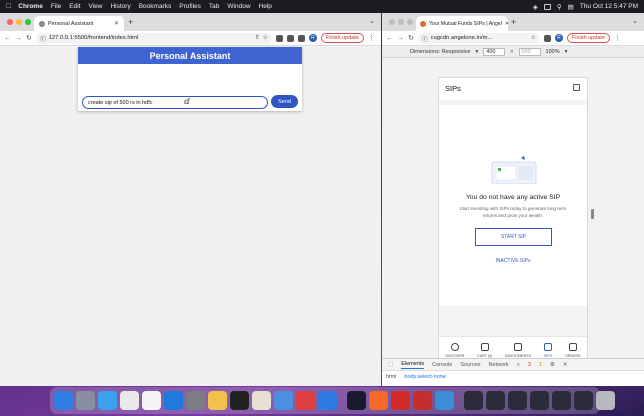 The width and height of the screenshot is (644, 416). What do you see at coordinates (239, 400) in the screenshot?
I see `terminal-icon` at bounding box center [239, 400].